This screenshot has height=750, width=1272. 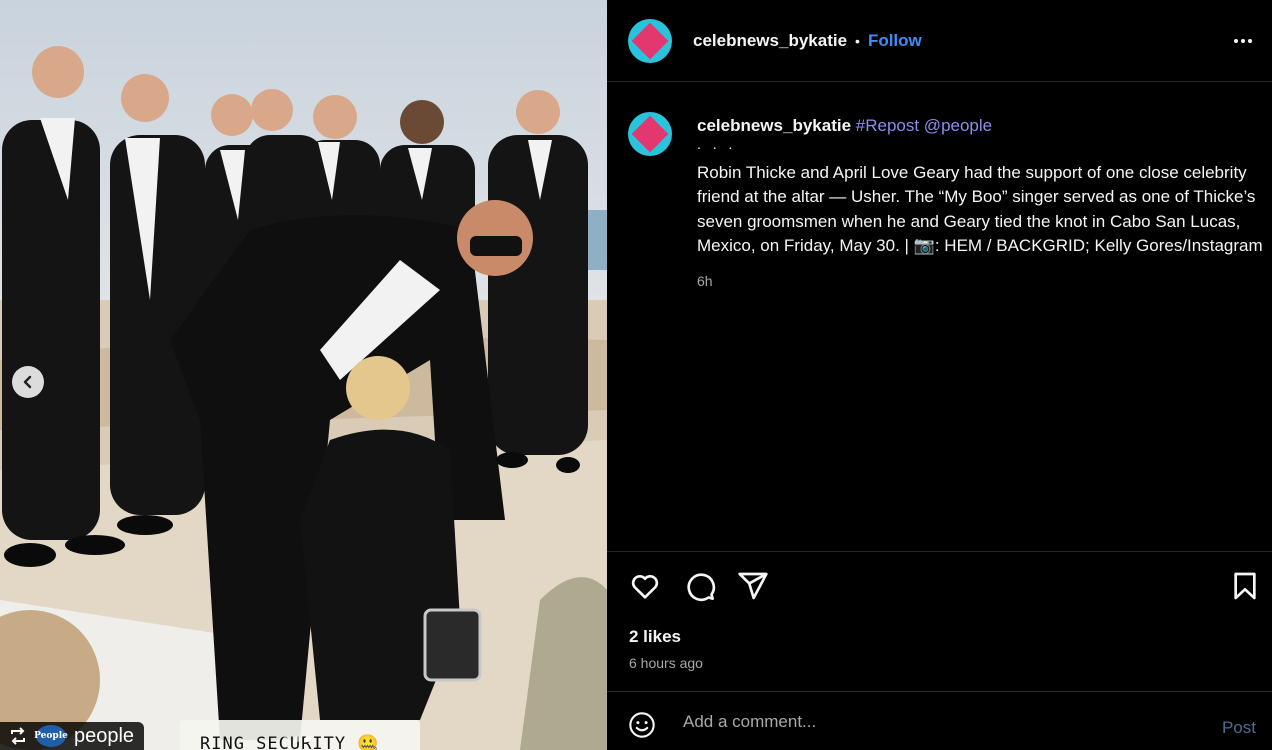 I want to click on people-logo: People, so click(x=51, y=736).